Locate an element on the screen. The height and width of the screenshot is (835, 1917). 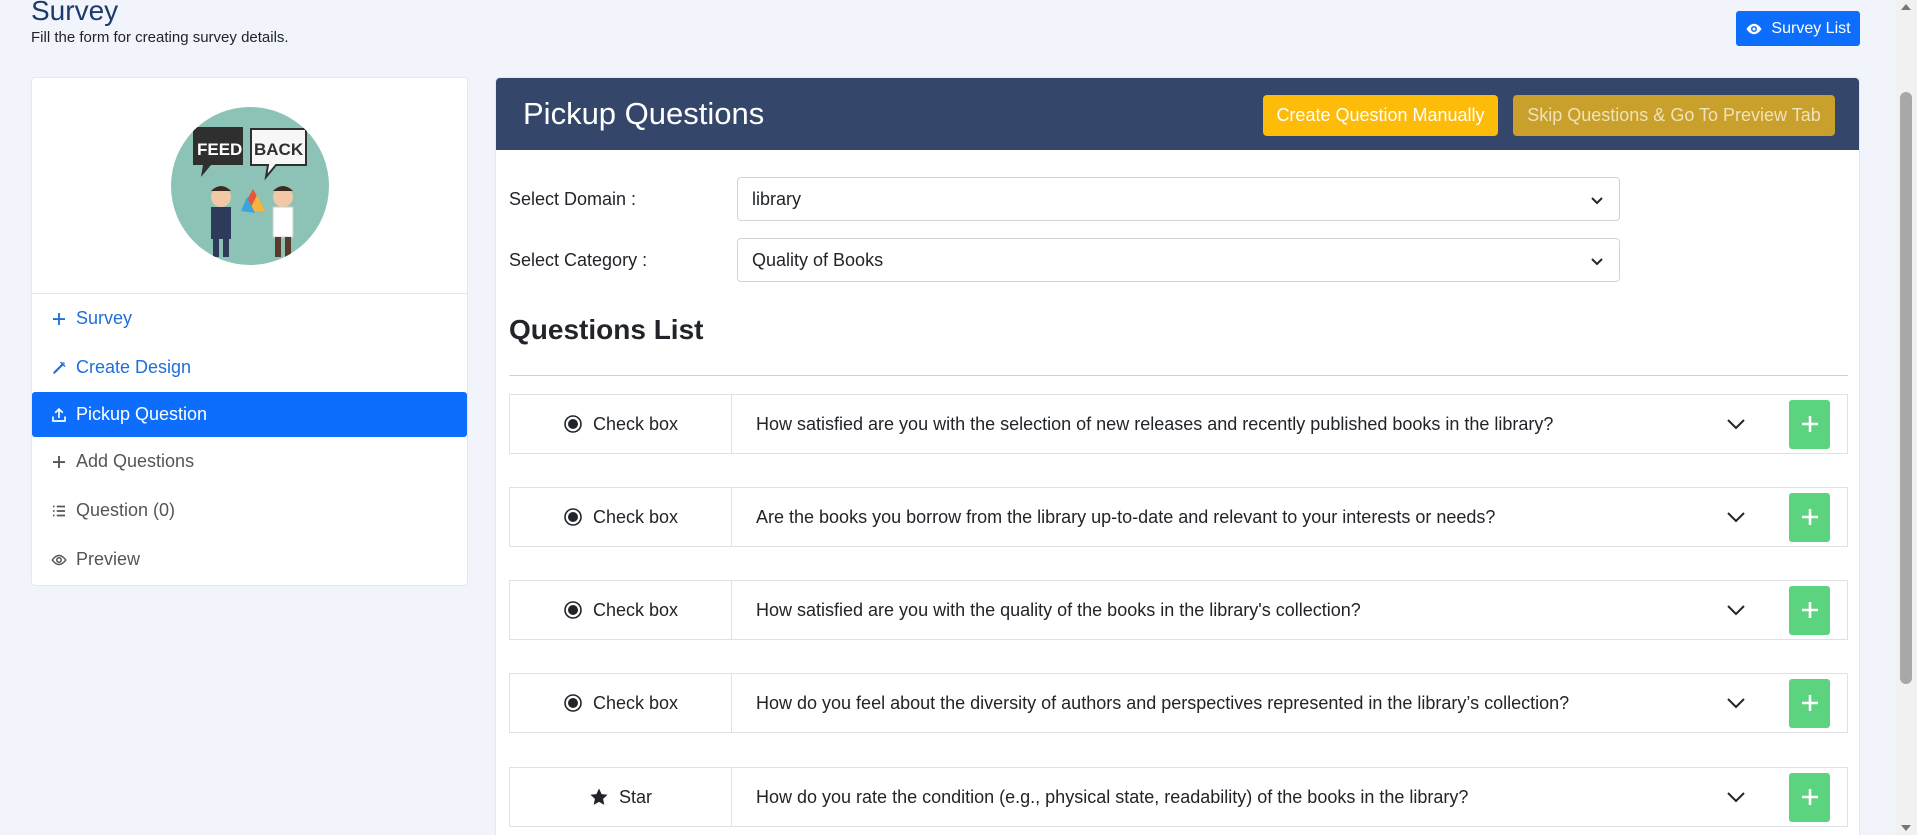
page-title: Survey is located at coordinates (75, 13).